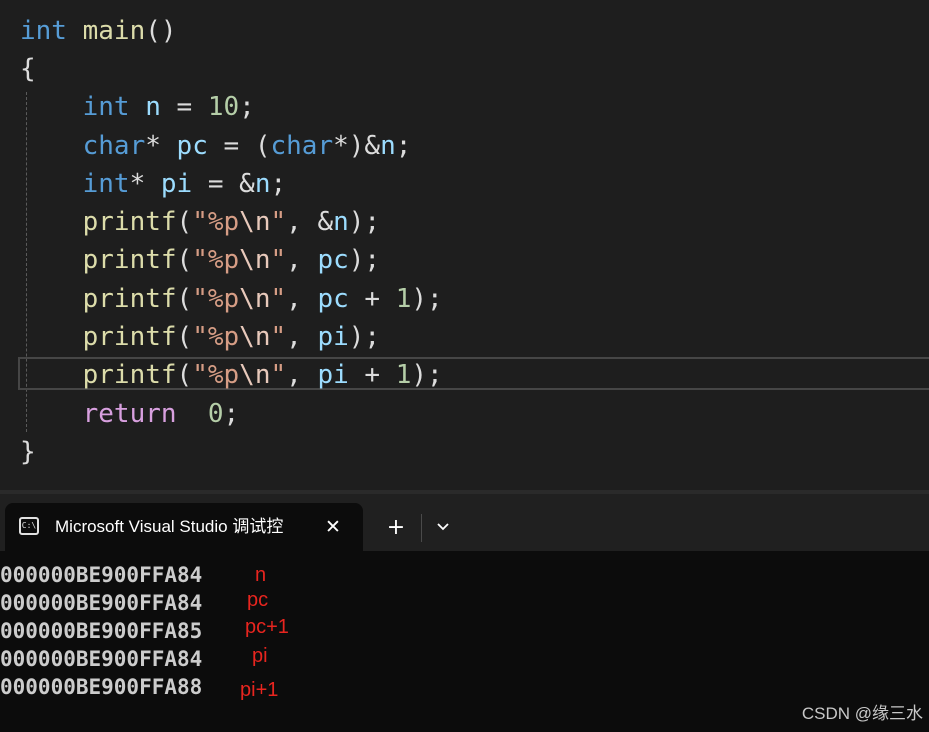  I want to click on code-token: main, so click(106, 31).